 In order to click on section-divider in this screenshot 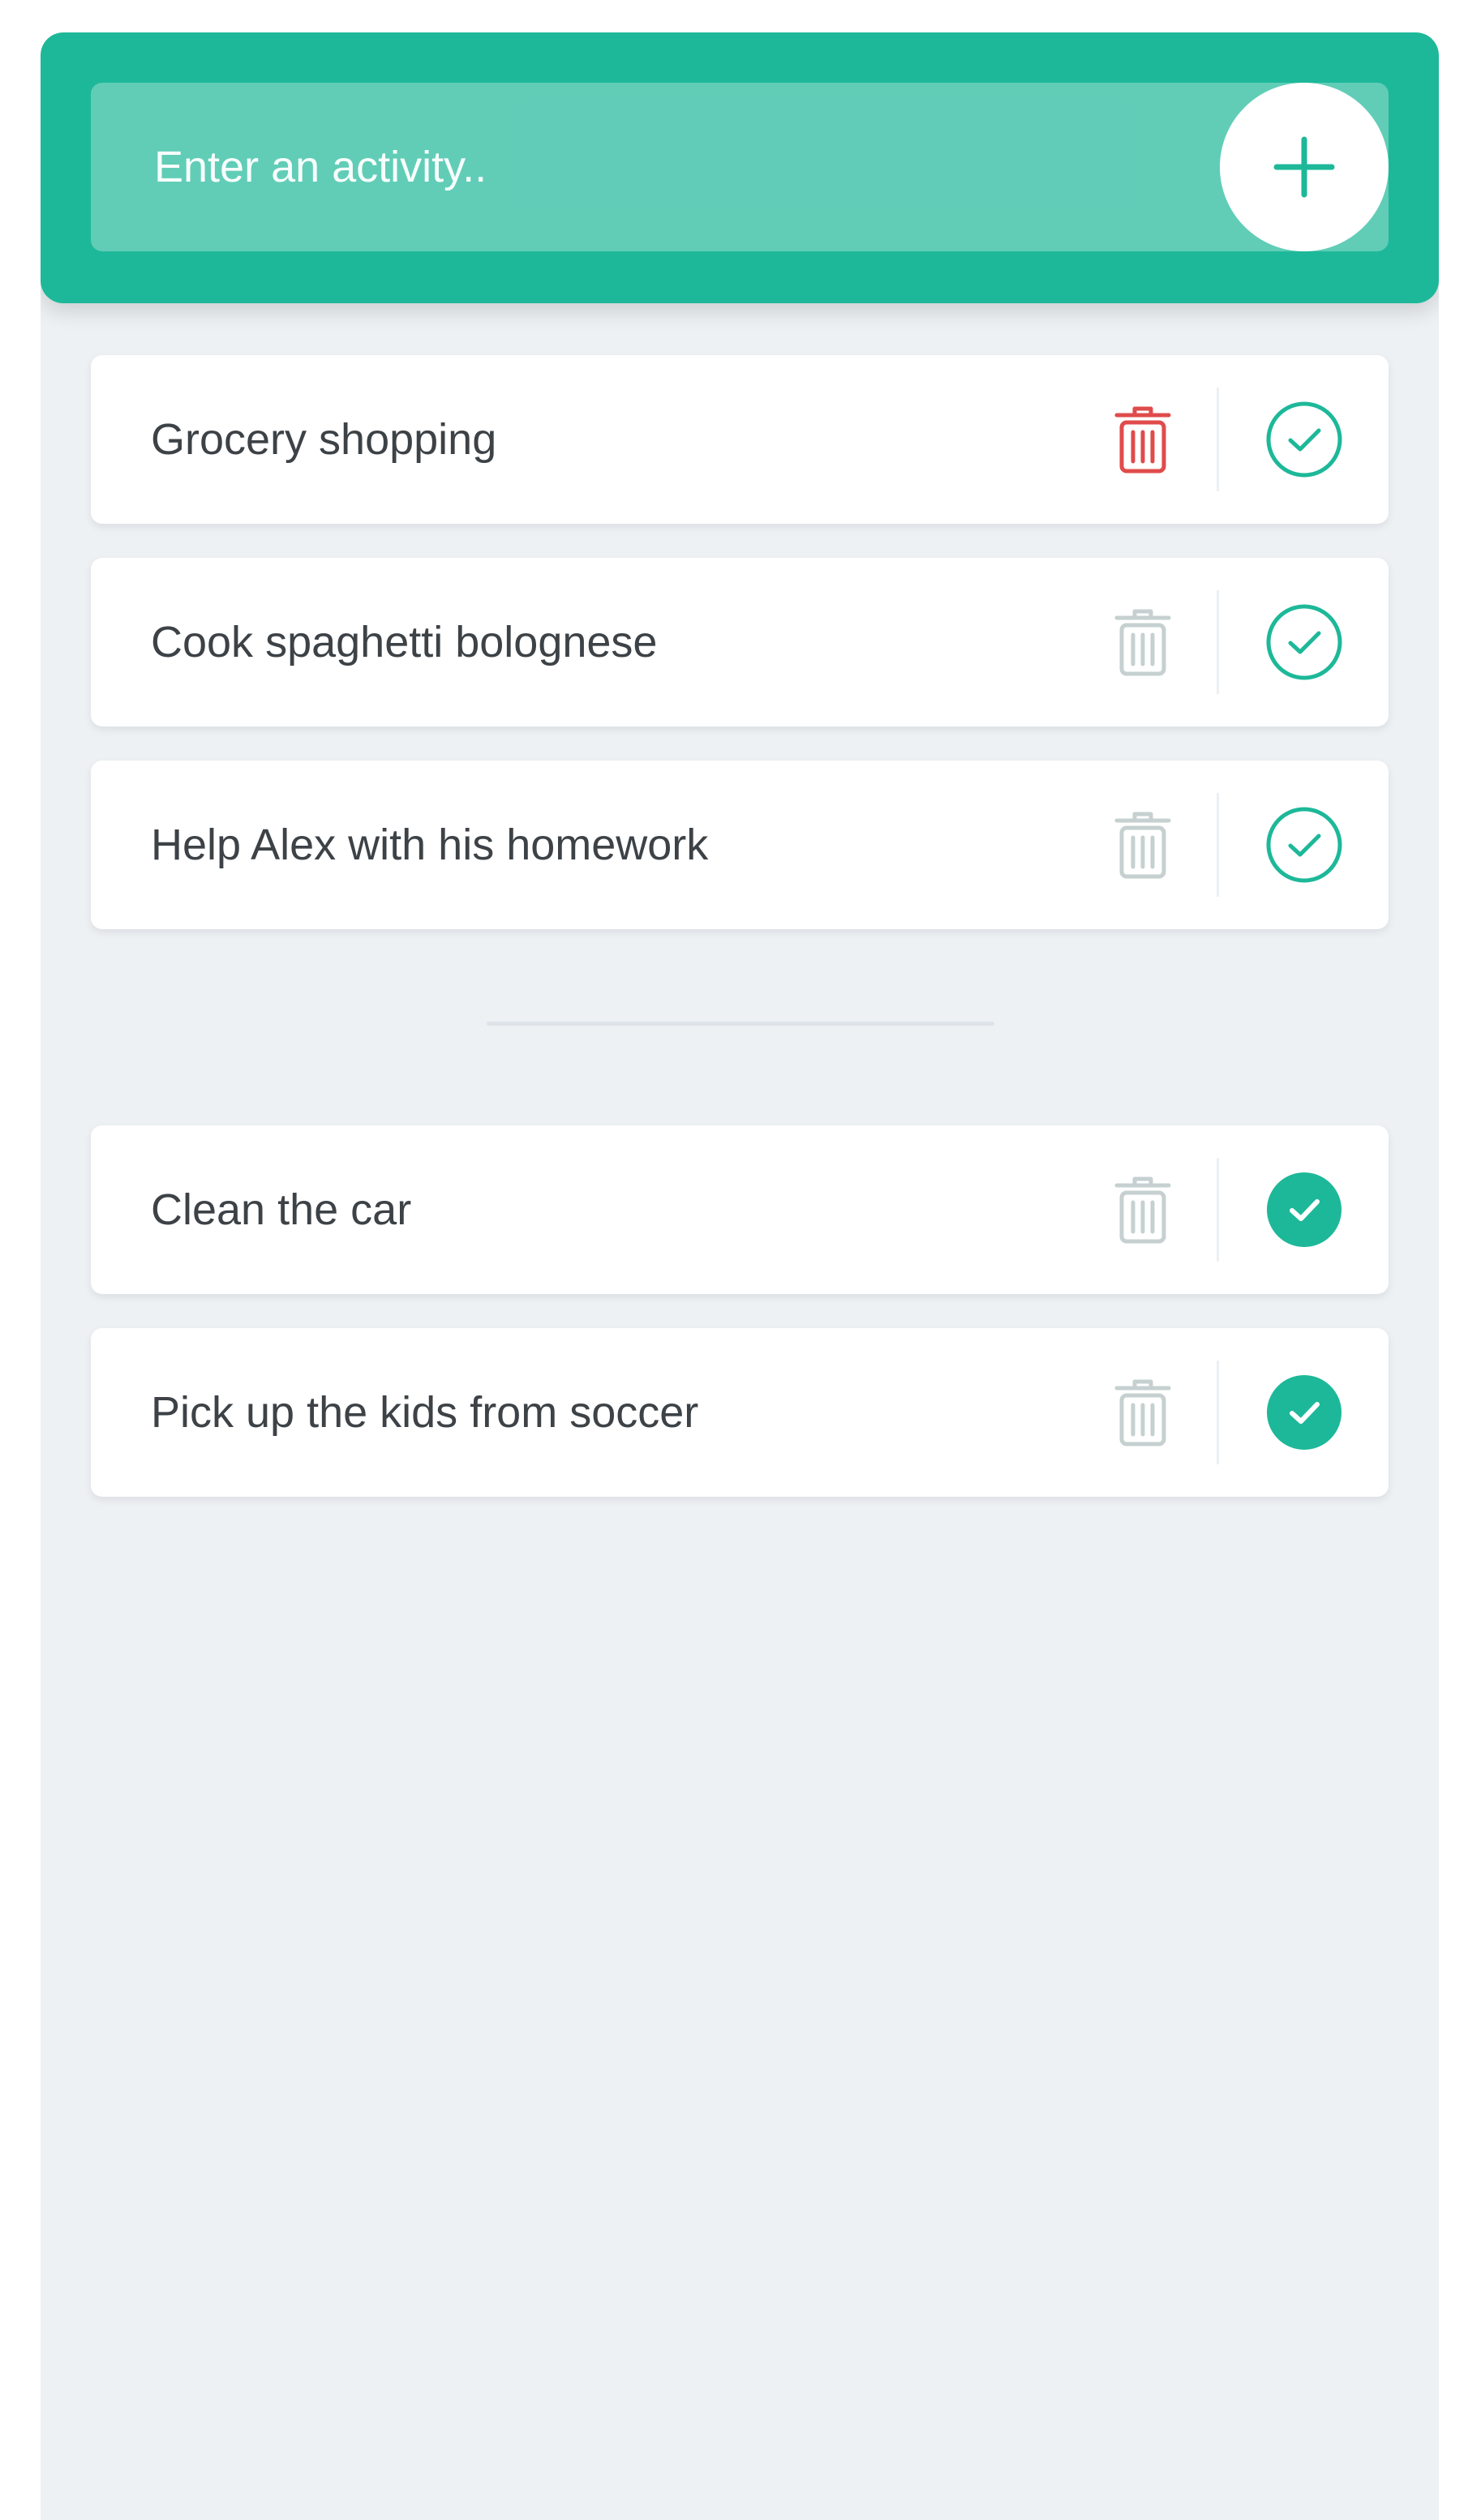, I will do `click(740, 1024)`.